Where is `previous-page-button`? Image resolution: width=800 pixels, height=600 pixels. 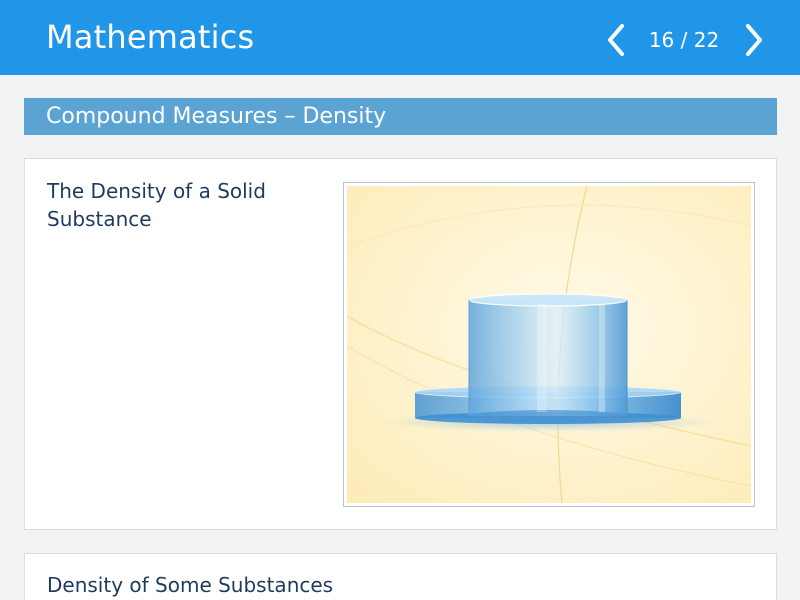
previous-page-button is located at coordinates (616, 40).